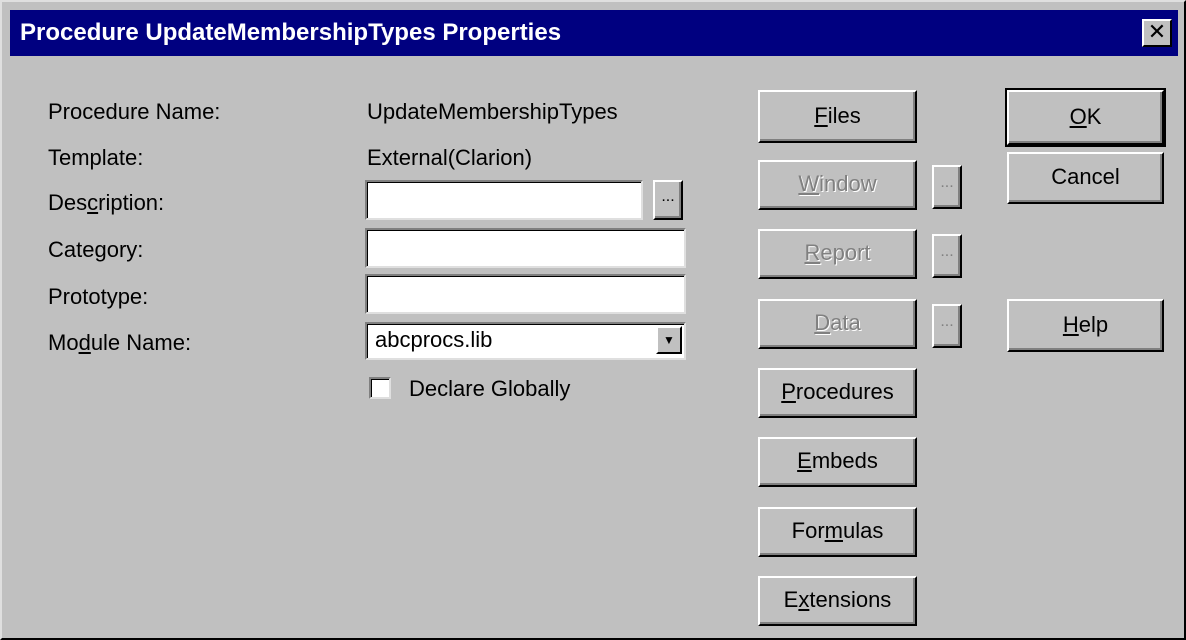 The width and height of the screenshot is (1186, 640). Describe the element at coordinates (492, 111) in the screenshot. I see `procedure-name-value: UpdateMembershipTypes` at that location.